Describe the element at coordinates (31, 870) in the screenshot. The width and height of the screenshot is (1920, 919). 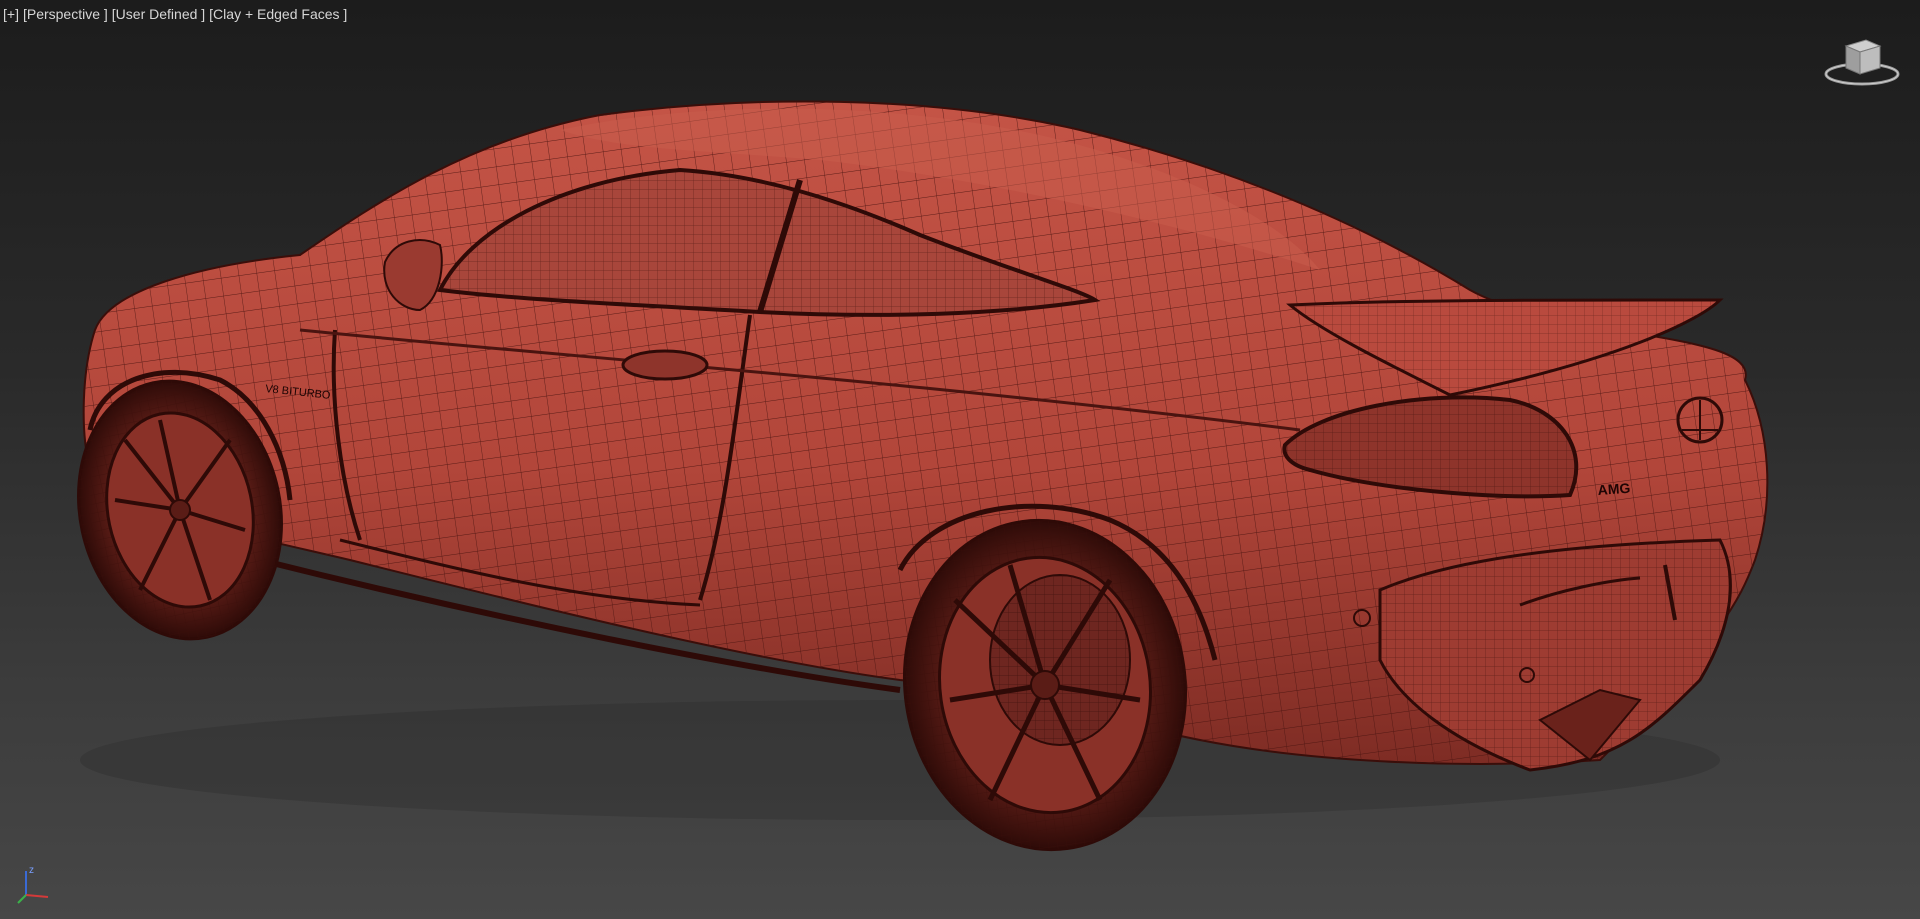
I see `z-axis-label: z` at that location.